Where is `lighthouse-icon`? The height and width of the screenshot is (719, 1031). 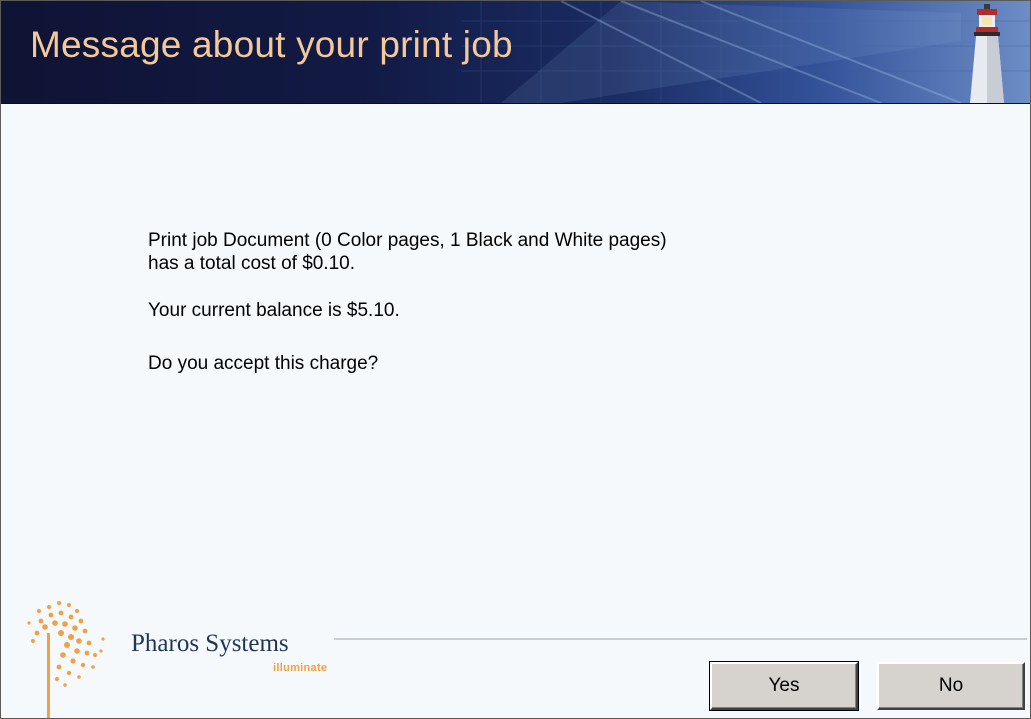 lighthouse-icon is located at coordinates (987, 53).